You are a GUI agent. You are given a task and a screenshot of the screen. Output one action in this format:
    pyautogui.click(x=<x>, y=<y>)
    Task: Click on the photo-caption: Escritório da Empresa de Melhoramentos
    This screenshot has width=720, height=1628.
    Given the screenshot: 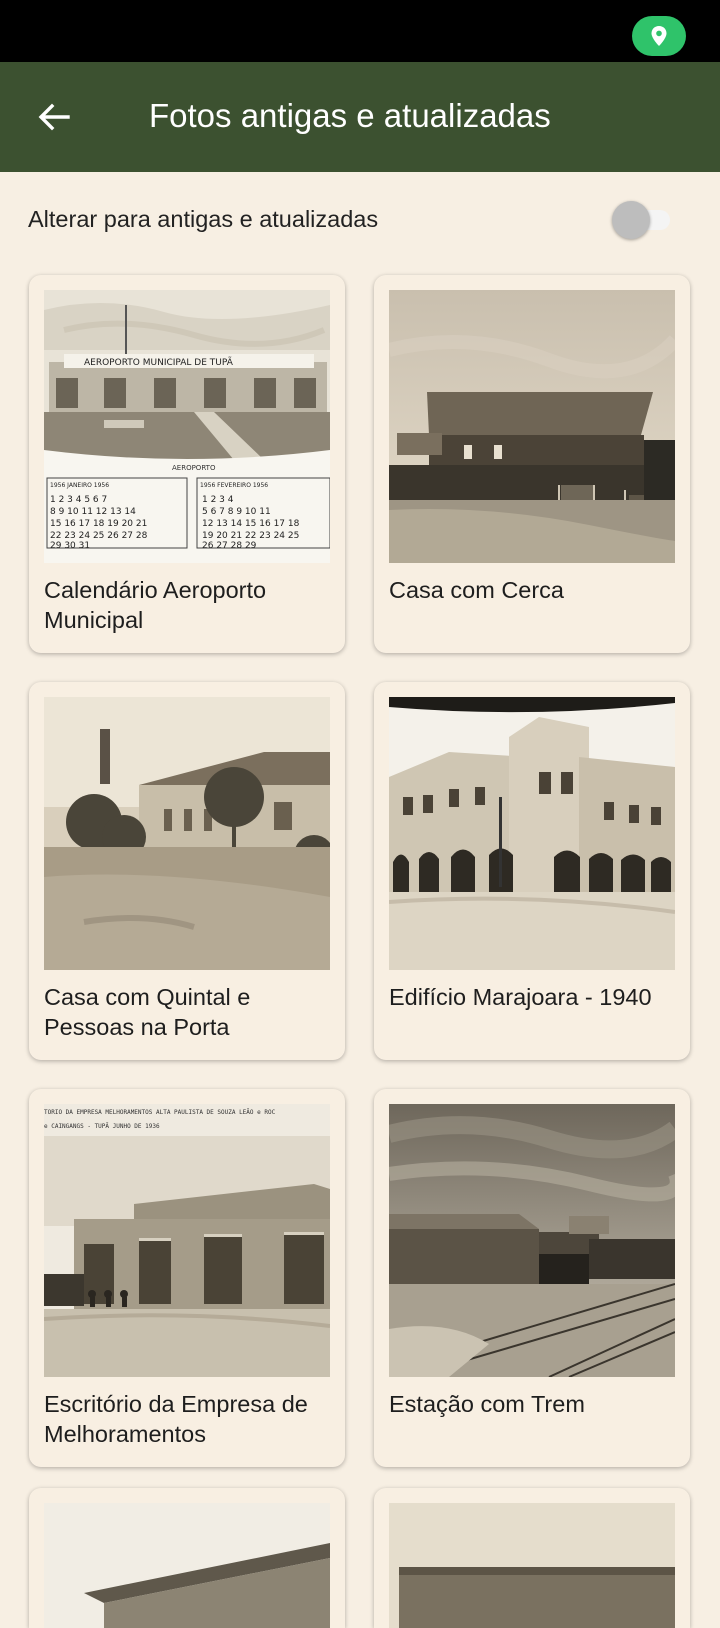 What is the action you would take?
    pyautogui.click(x=176, y=1419)
    